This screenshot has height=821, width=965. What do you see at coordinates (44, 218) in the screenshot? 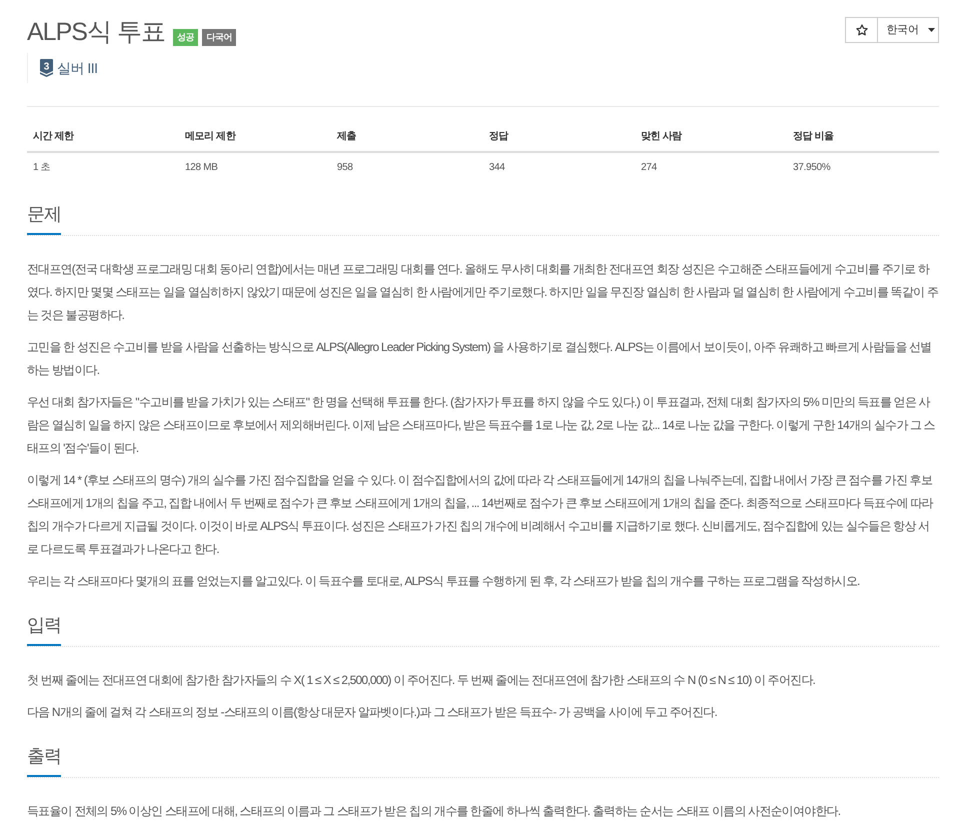
I see `section-heading: 문제` at bounding box center [44, 218].